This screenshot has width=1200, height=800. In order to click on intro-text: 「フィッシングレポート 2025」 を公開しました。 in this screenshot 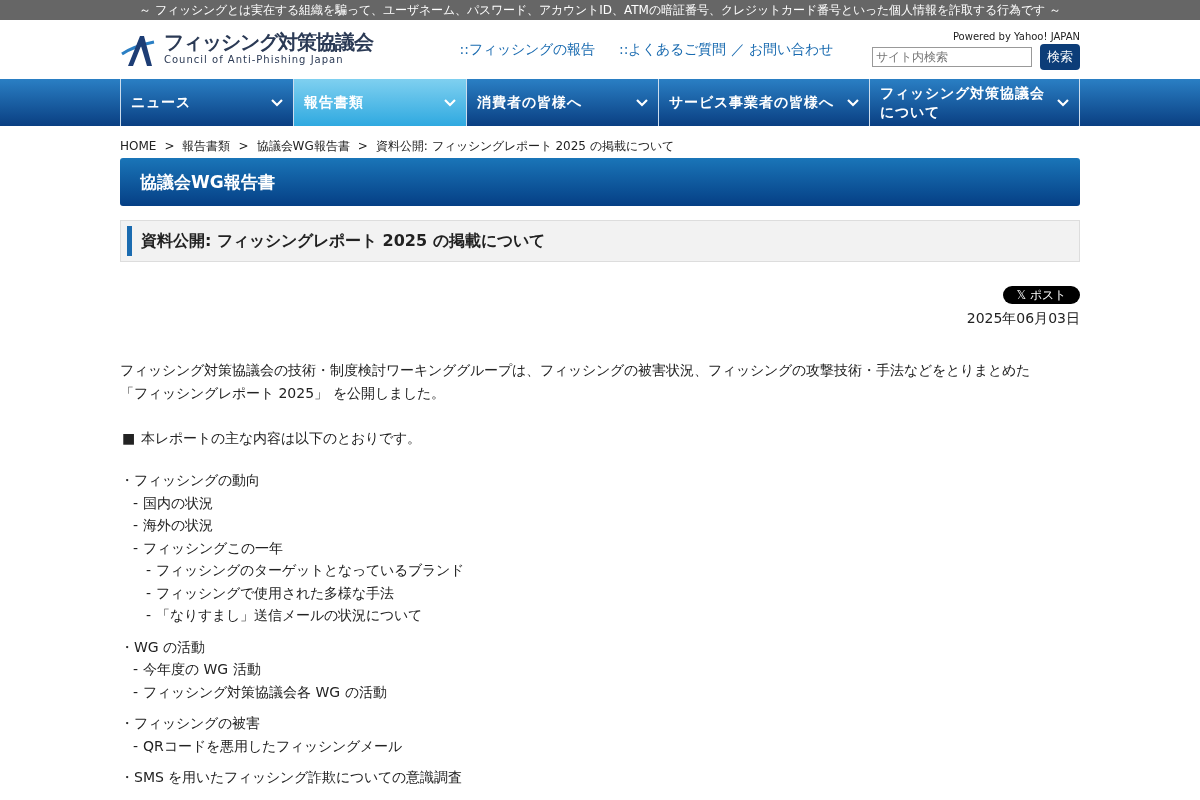, I will do `click(283, 393)`.